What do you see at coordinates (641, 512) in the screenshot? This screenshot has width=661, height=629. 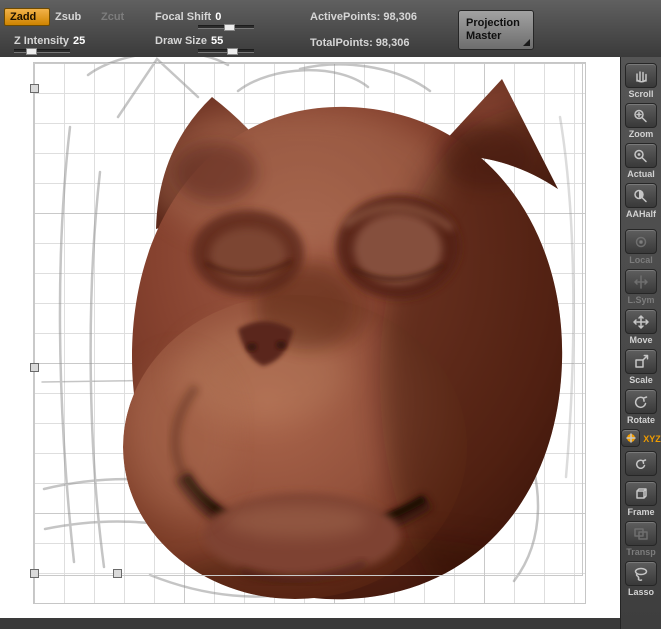 I see `tool-label: Frame` at bounding box center [641, 512].